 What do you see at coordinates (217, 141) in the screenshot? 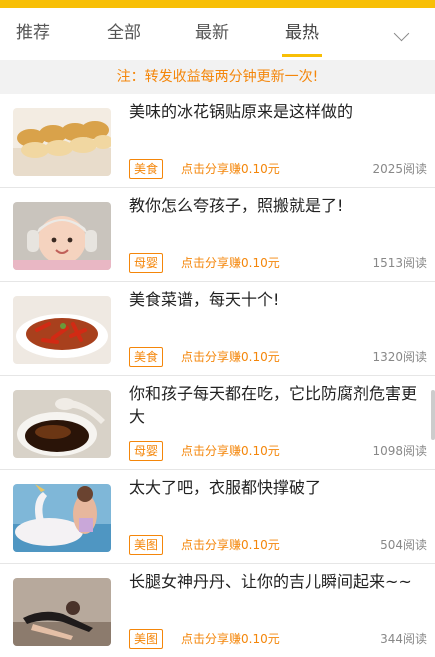
I see `list-item: 美味的冰花锅贴原来是这样做的 美食 点击分享赚0.10元 2025阅读` at bounding box center [217, 141].